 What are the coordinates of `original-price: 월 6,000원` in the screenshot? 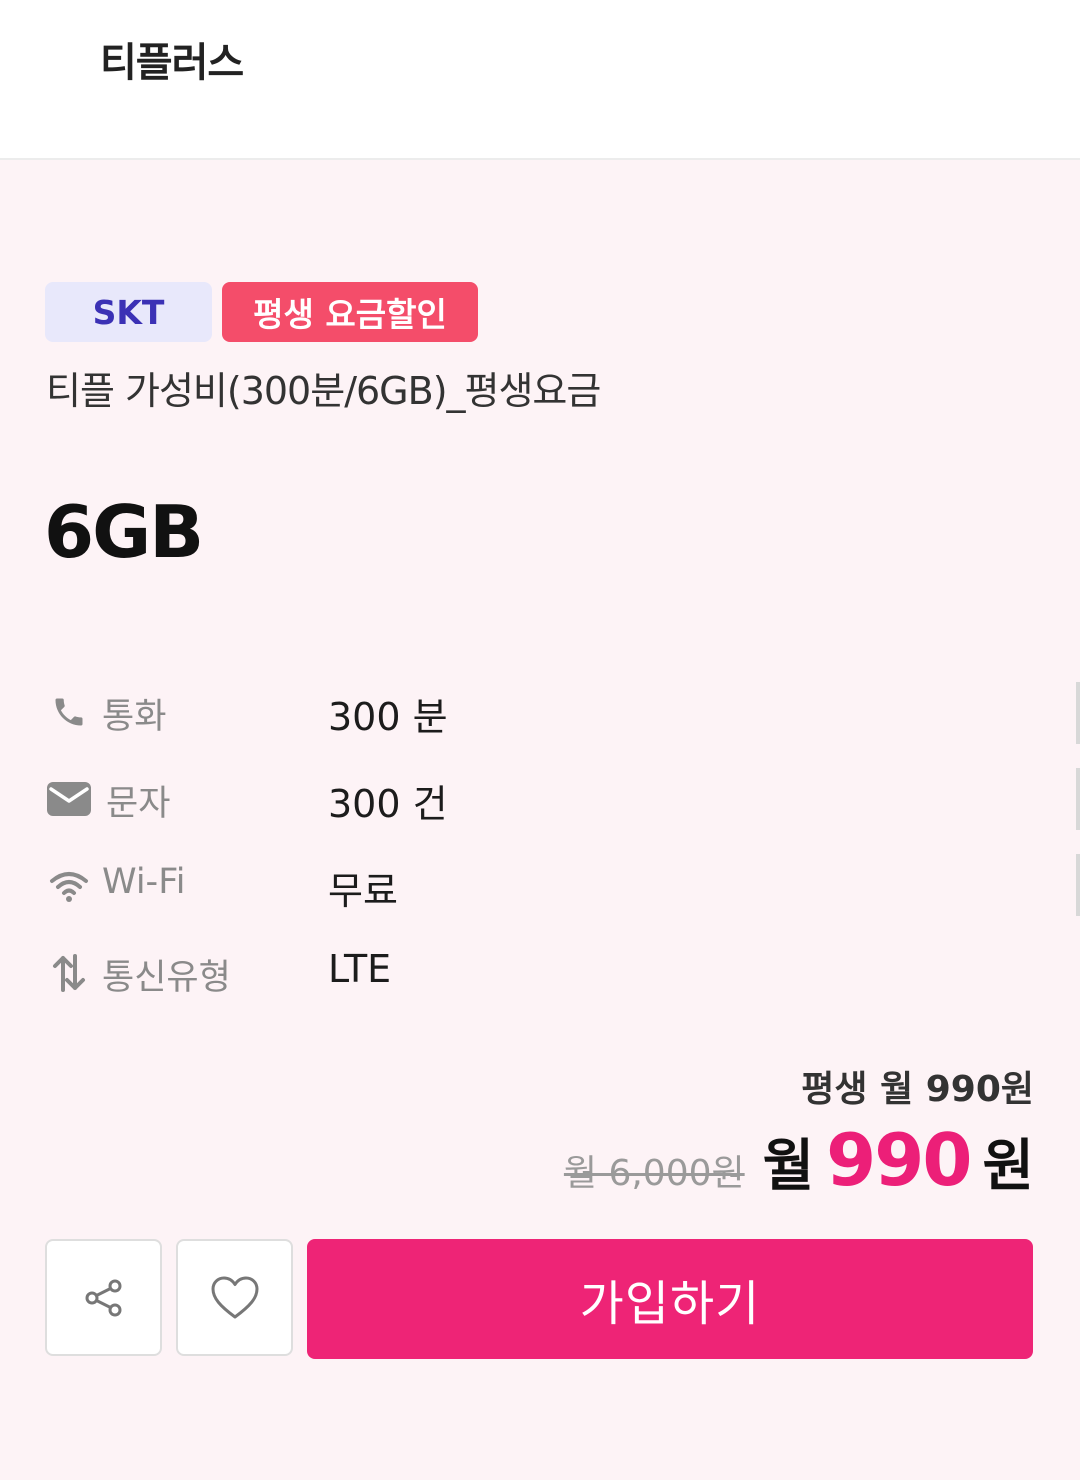 It's located at (654, 1173).